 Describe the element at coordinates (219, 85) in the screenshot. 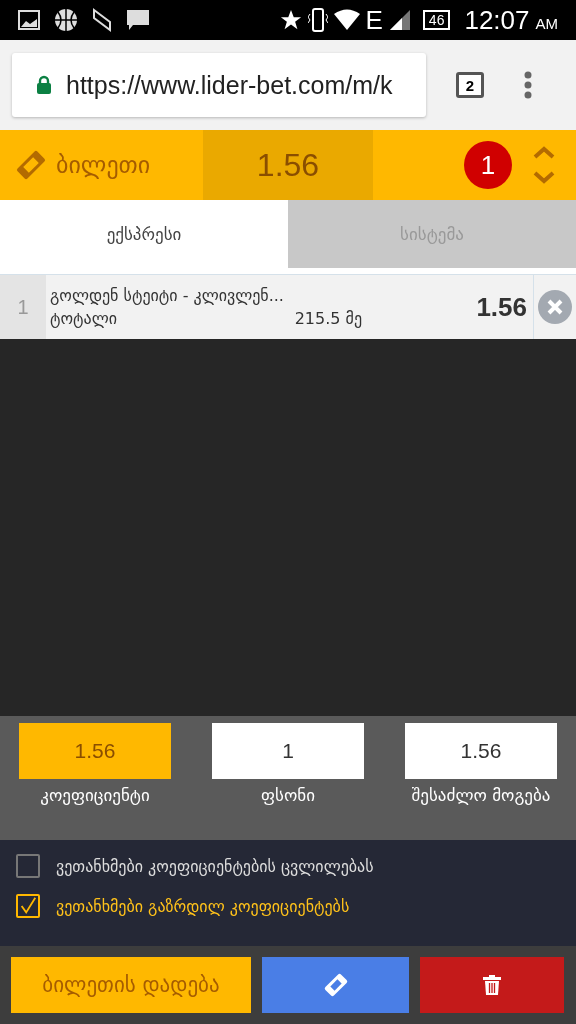

I see `address-bar: https://www.lider-bet.com/m/k` at that location.